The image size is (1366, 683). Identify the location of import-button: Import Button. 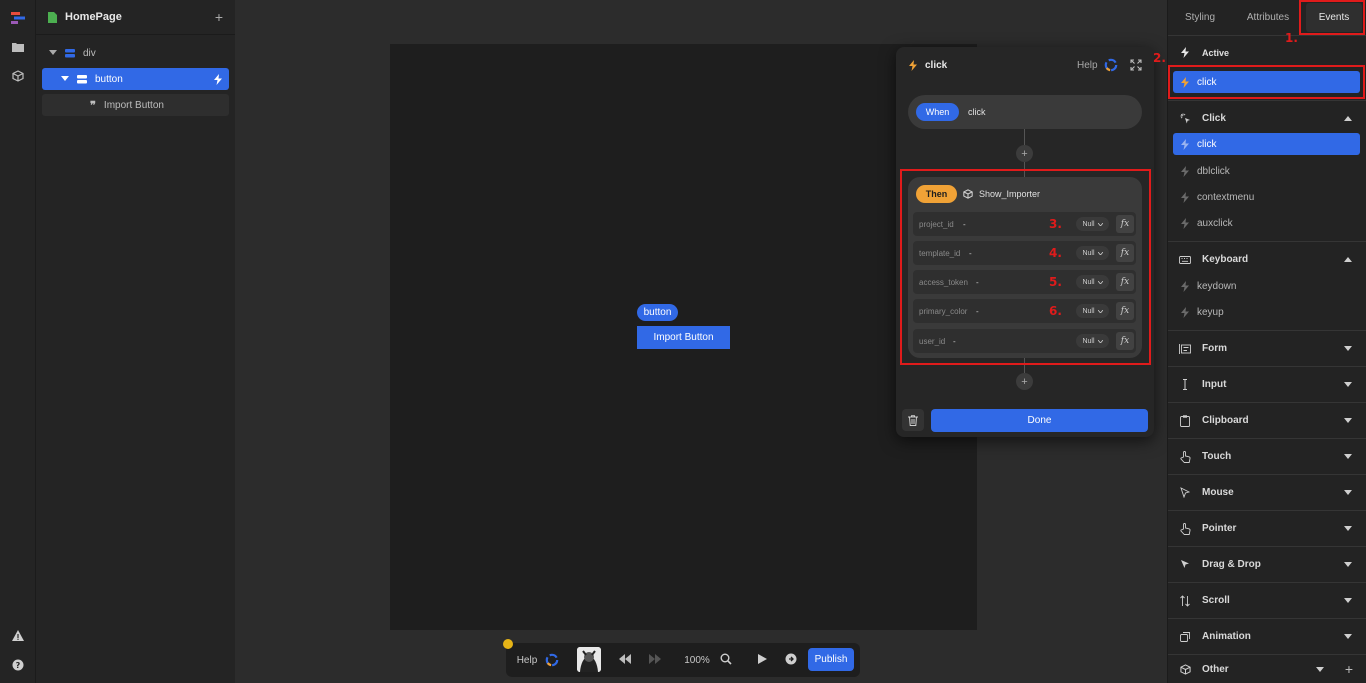
(683, 337).